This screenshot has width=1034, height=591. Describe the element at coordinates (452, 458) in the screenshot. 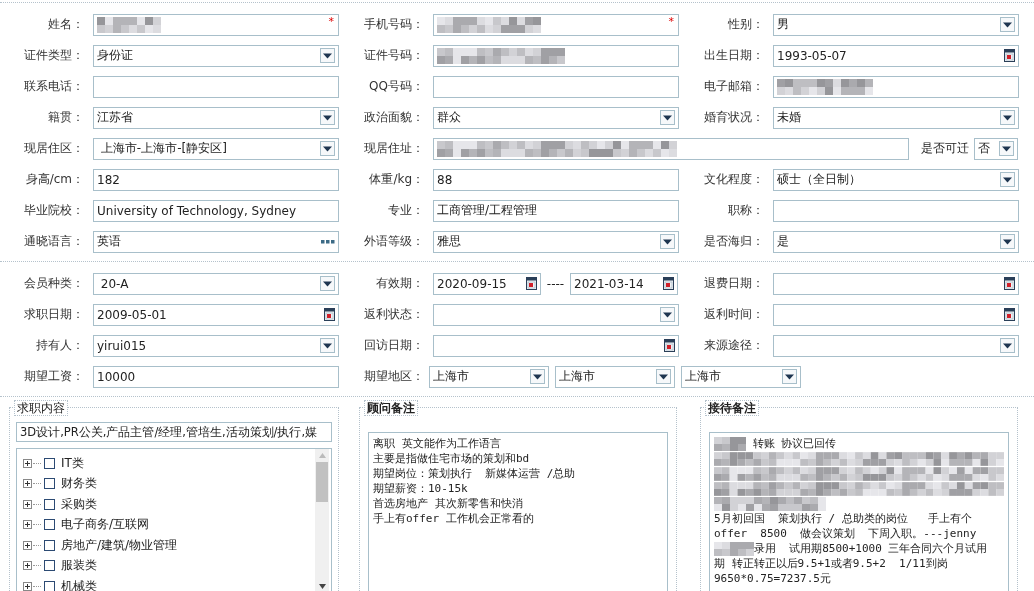

I see `note-line: 主要是指做住宅市场的策划和bd` at that location.